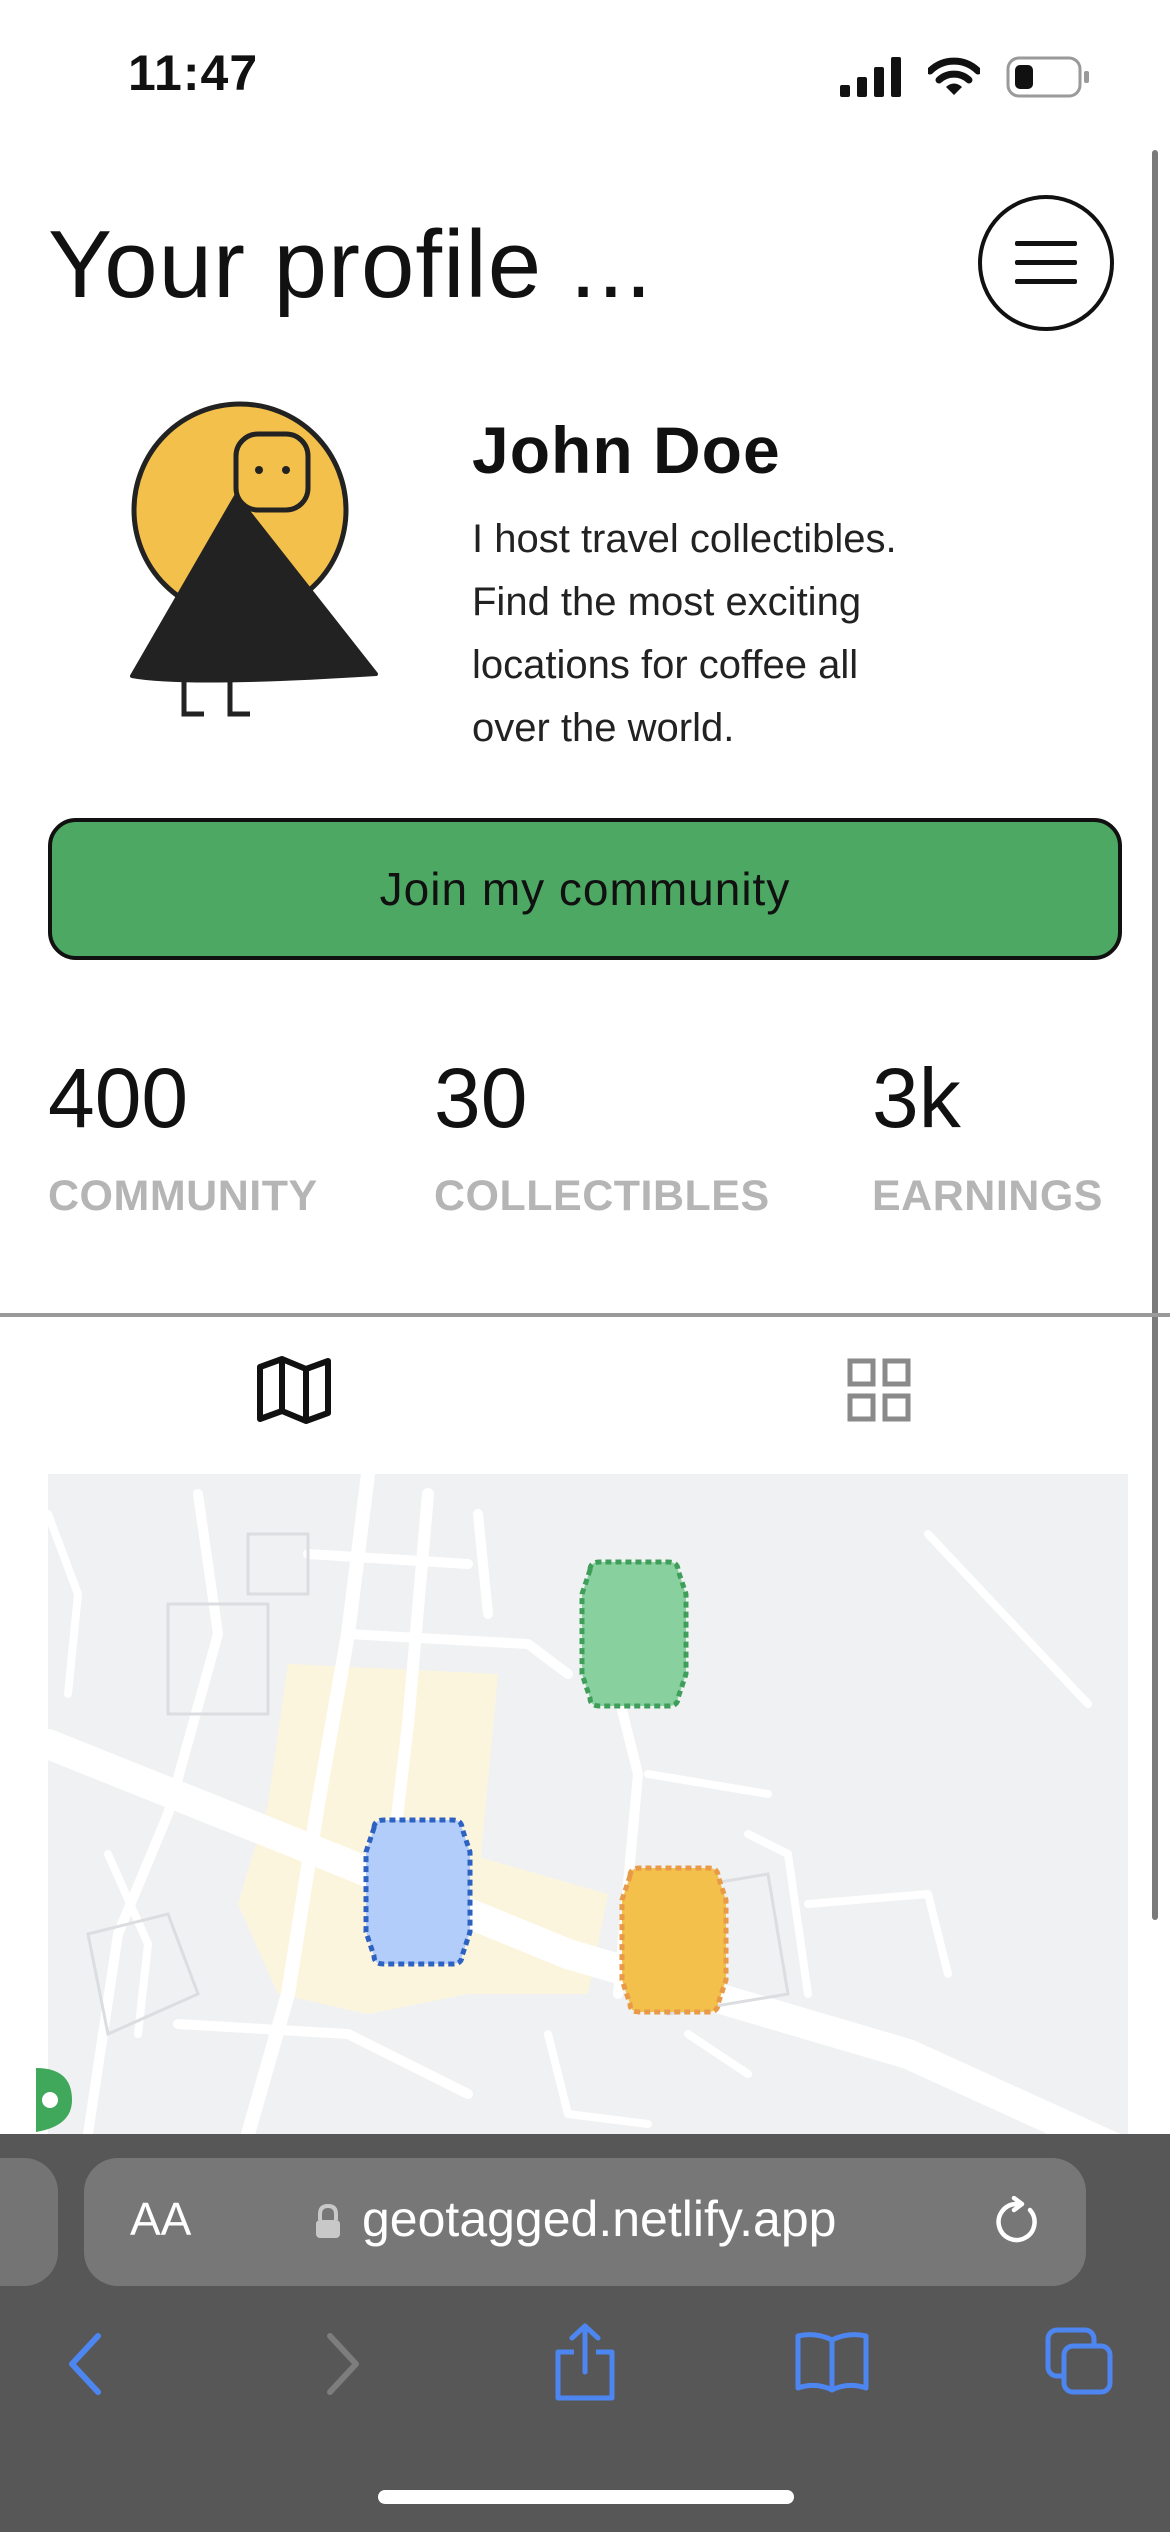  I want to click on battery-icon, so click(1047, 77).